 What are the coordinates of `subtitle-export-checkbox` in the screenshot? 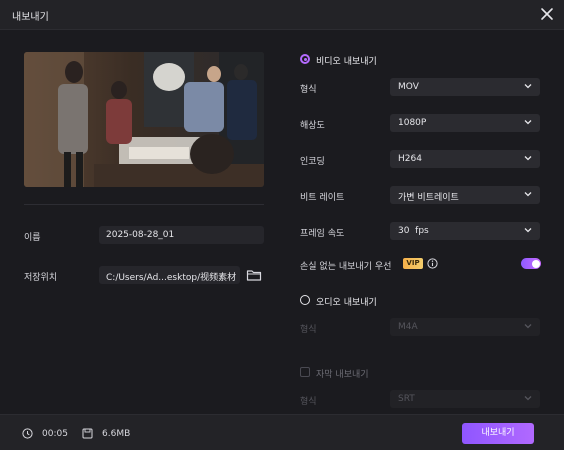 It's located at (305, 372).